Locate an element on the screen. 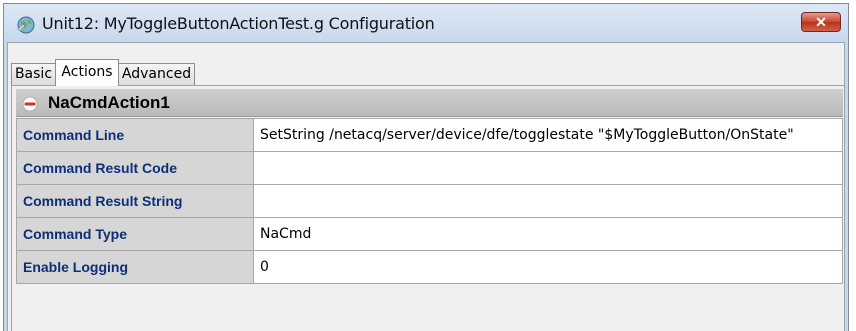 The width and height of the screenshot is (856, 331). globe-app-icon is located at coordinates (26, 25).